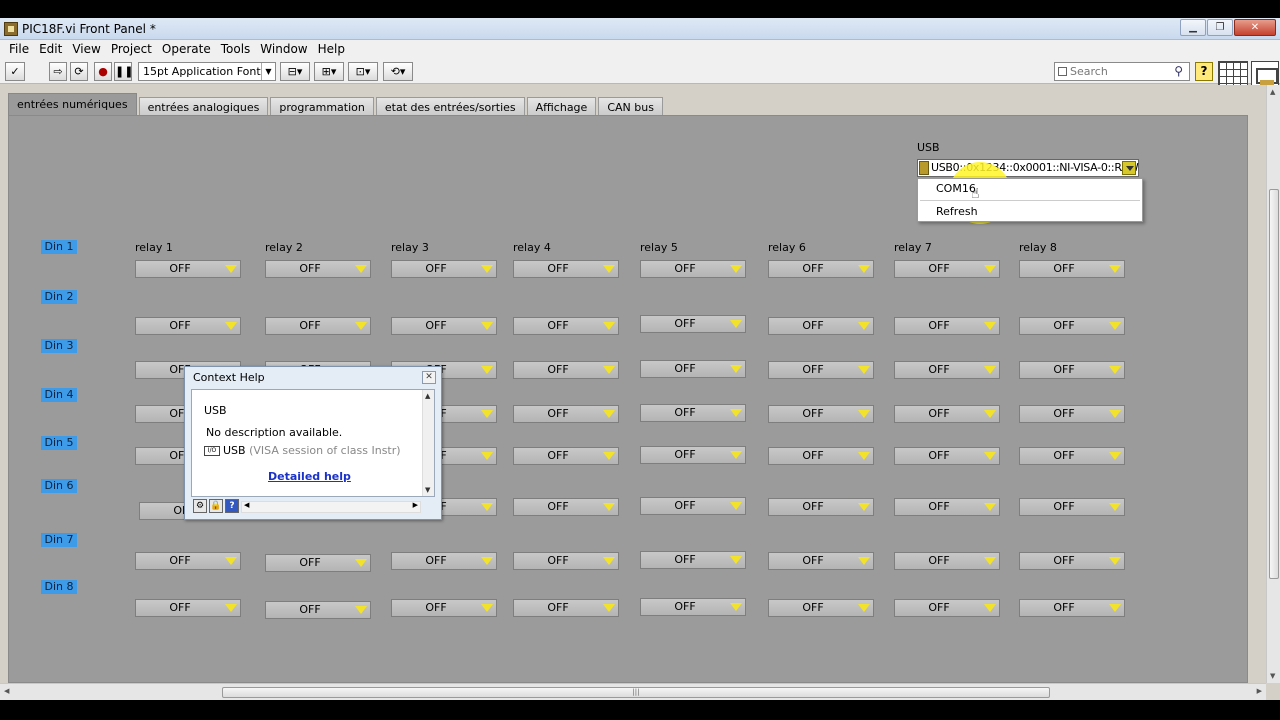 This screenshot has width=1280, height=720. What do you see at coordinates (693, 369) in the screenshot?
I see `relay-ring-din3-relay5: OFF` at bounding box center [693, 369].